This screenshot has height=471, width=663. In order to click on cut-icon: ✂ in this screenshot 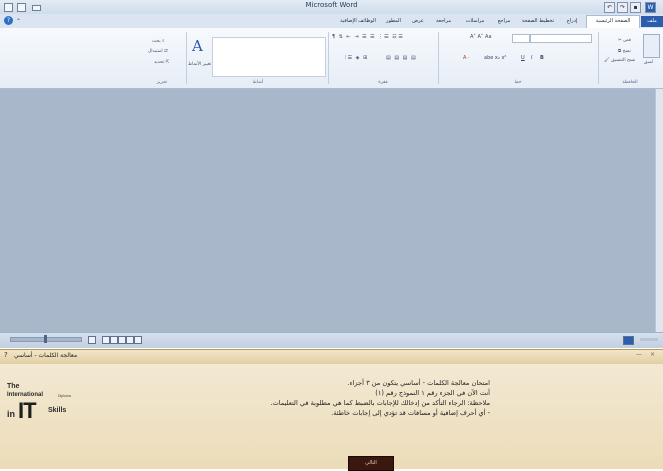, I will do `click(620, 40)`.